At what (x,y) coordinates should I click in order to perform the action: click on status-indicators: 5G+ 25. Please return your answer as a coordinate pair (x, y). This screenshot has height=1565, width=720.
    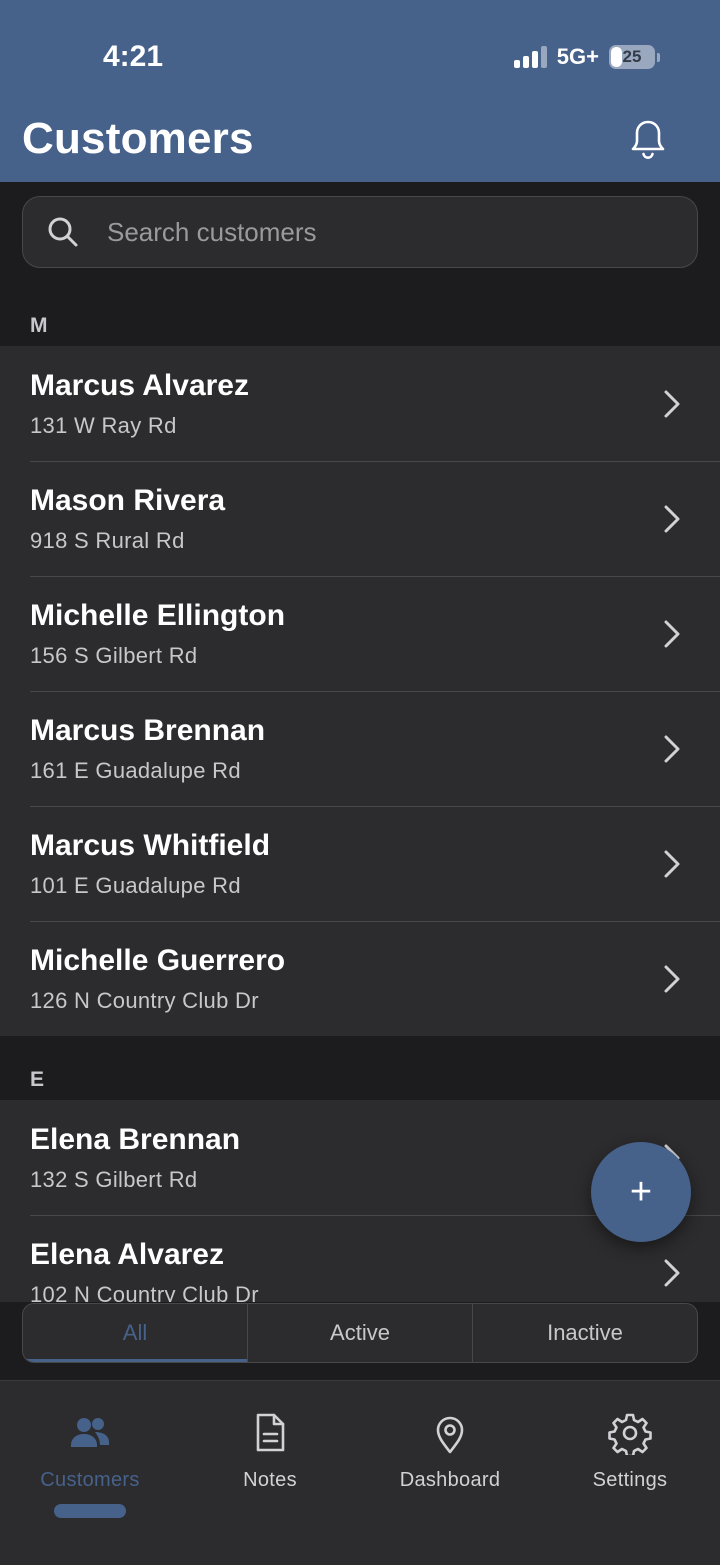
    Looking at the image, I should click on (586, 57).